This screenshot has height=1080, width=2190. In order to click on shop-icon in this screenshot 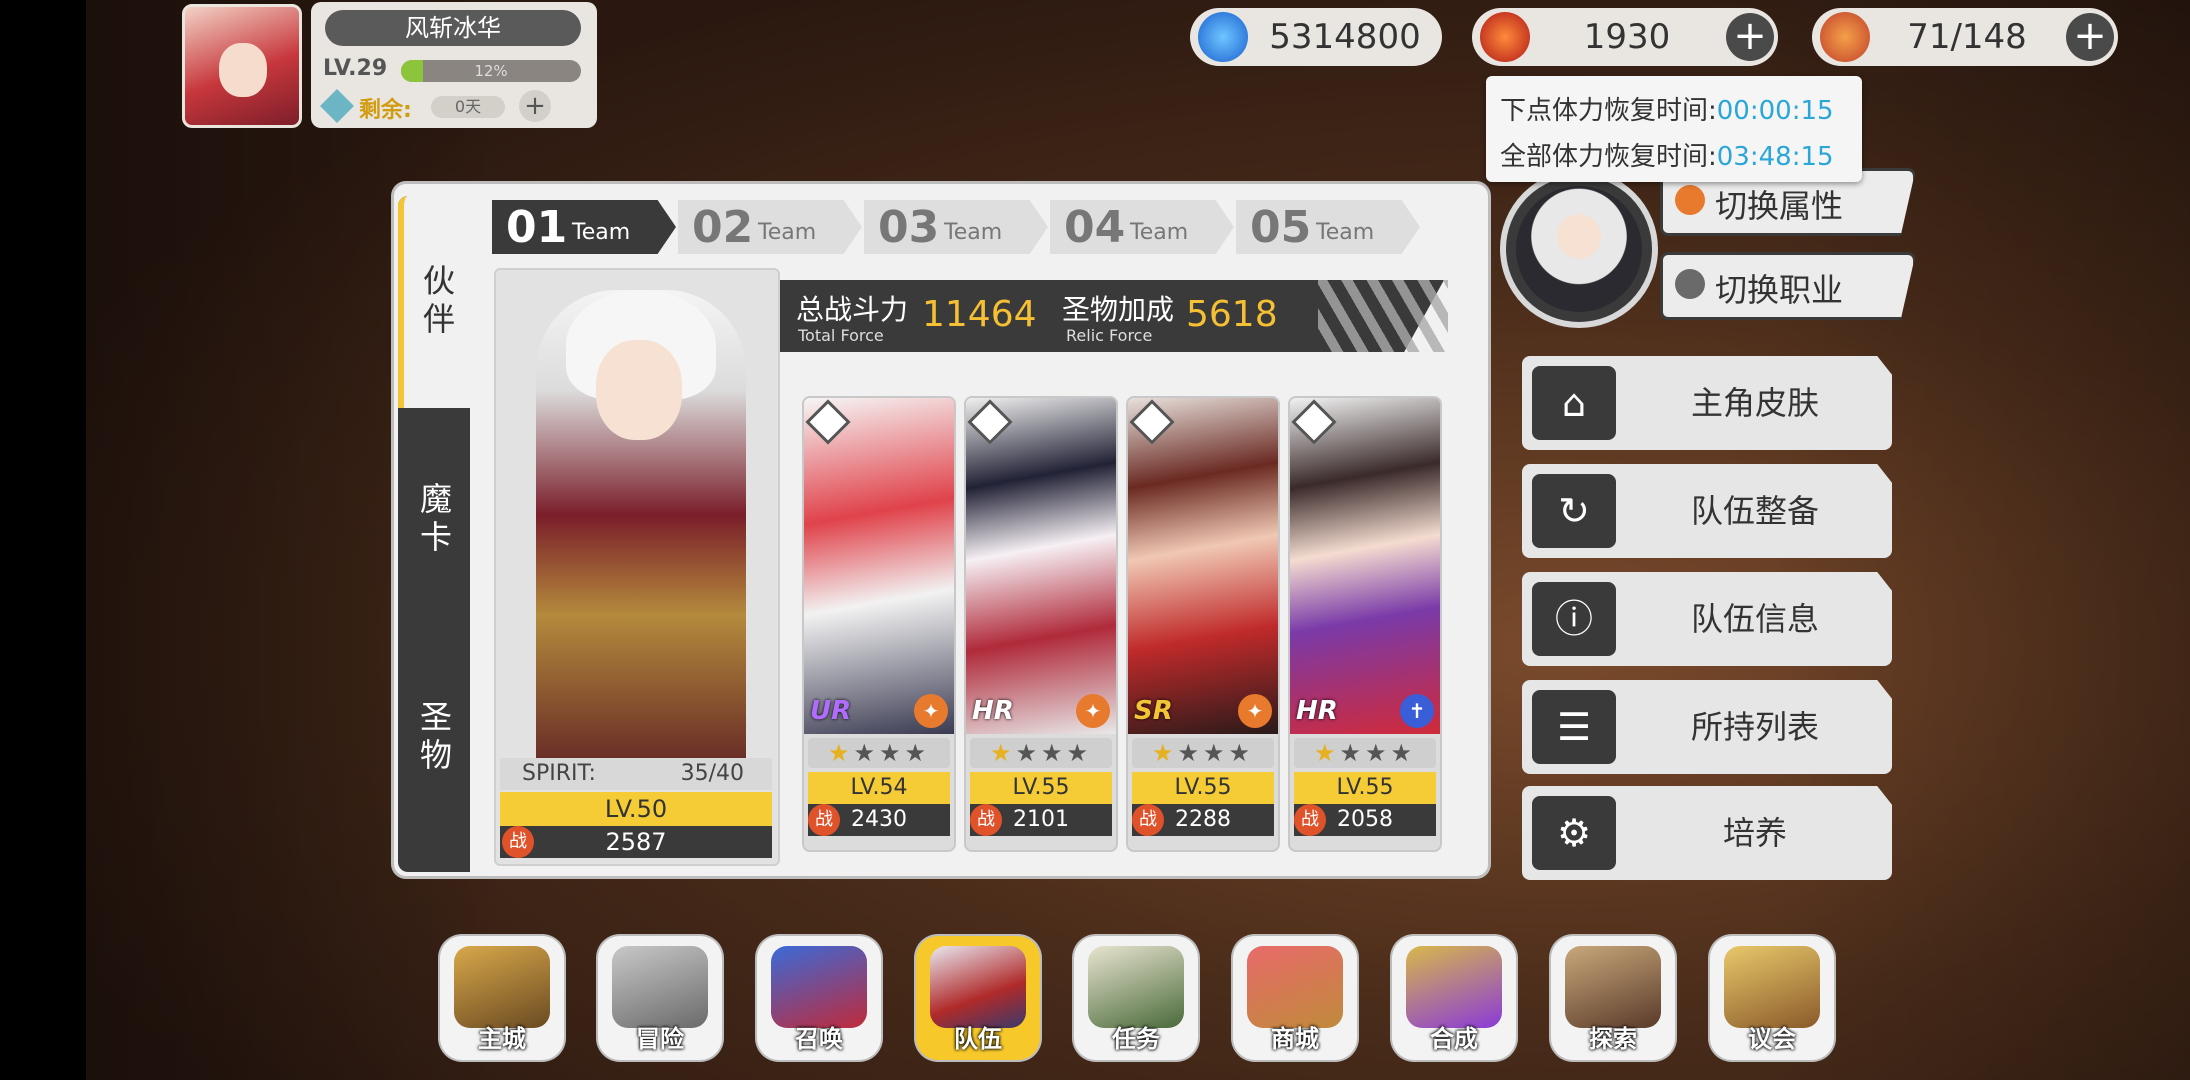, I will do `click(1295, 987)`.